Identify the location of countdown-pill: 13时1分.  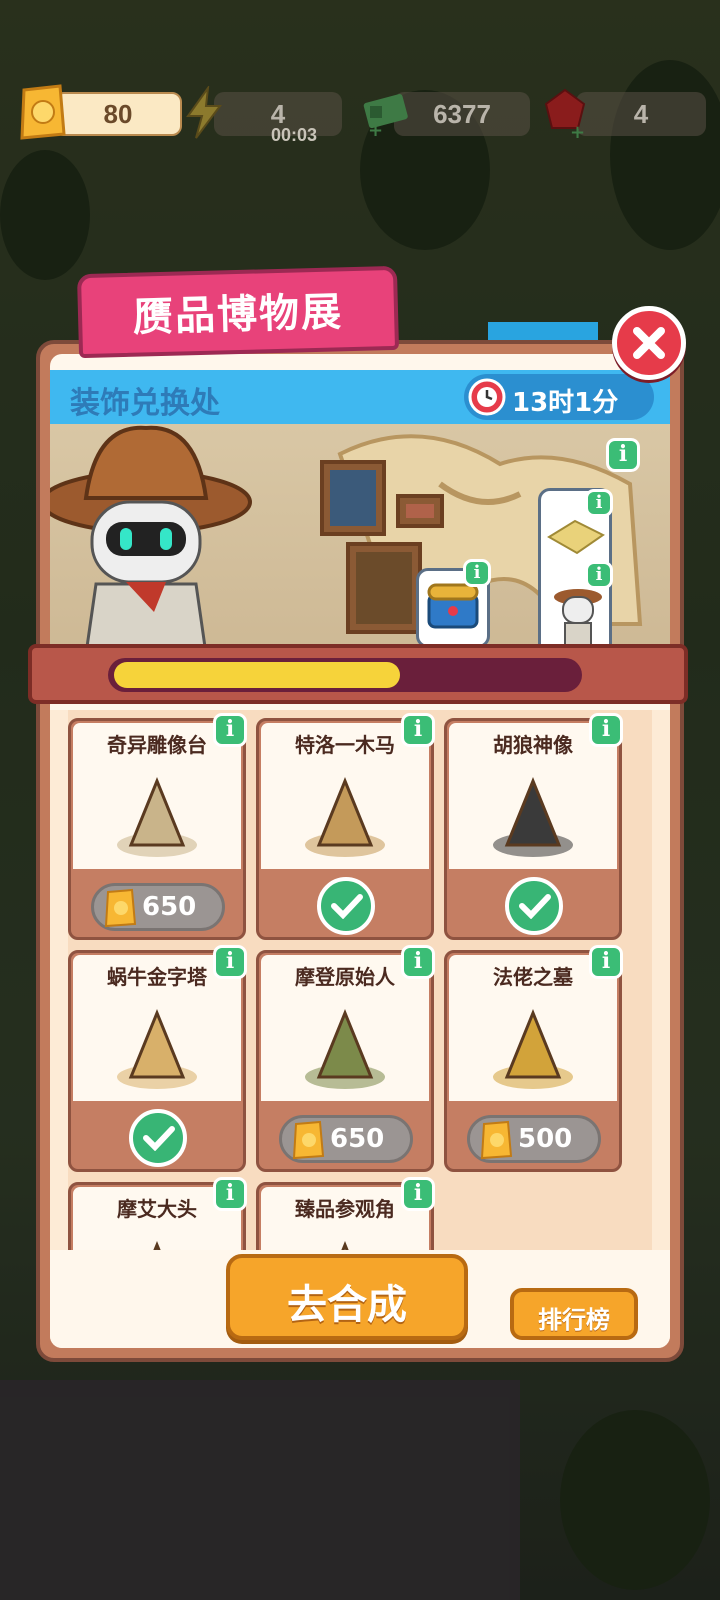
(559, 397).